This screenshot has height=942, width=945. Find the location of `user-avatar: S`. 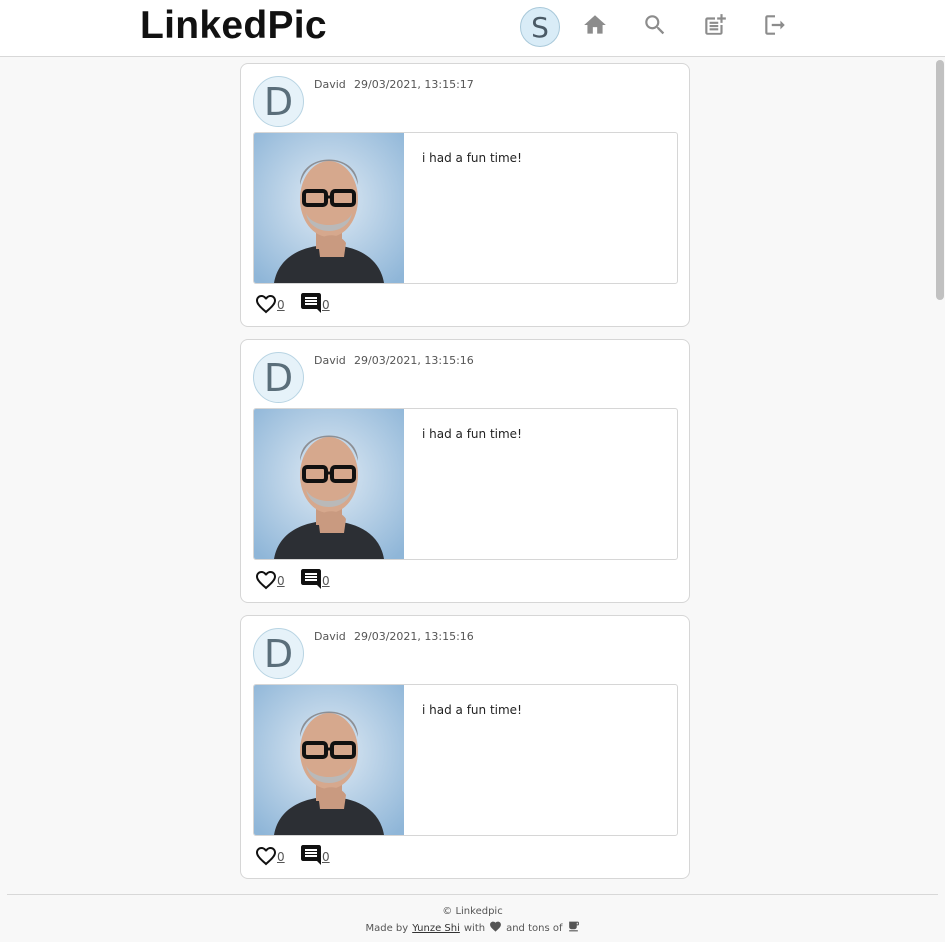

user-avatar: S is located at coordinates (540, 27).